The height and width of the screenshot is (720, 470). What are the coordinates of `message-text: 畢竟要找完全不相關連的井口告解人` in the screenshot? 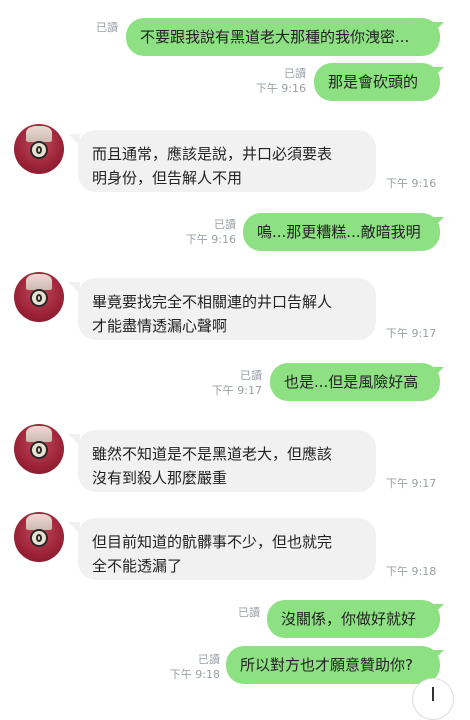 It's located at (212, 302).